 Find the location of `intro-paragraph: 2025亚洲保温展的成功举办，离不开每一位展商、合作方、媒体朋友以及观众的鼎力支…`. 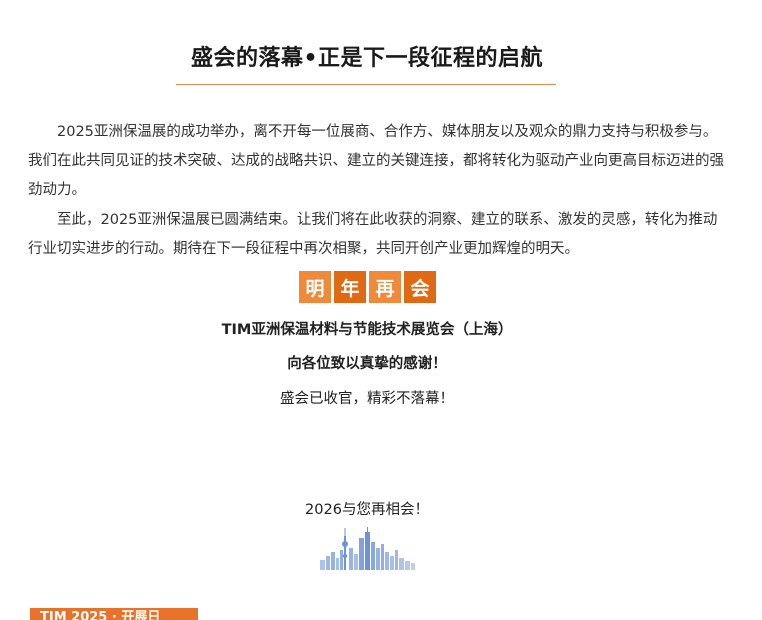

intro-paragraph: 2025亚洲保温展的成功举办，离不开每一位展商、合作方、媒体朋友以及观众的鼎力支… is located at coordinates (376, 161).